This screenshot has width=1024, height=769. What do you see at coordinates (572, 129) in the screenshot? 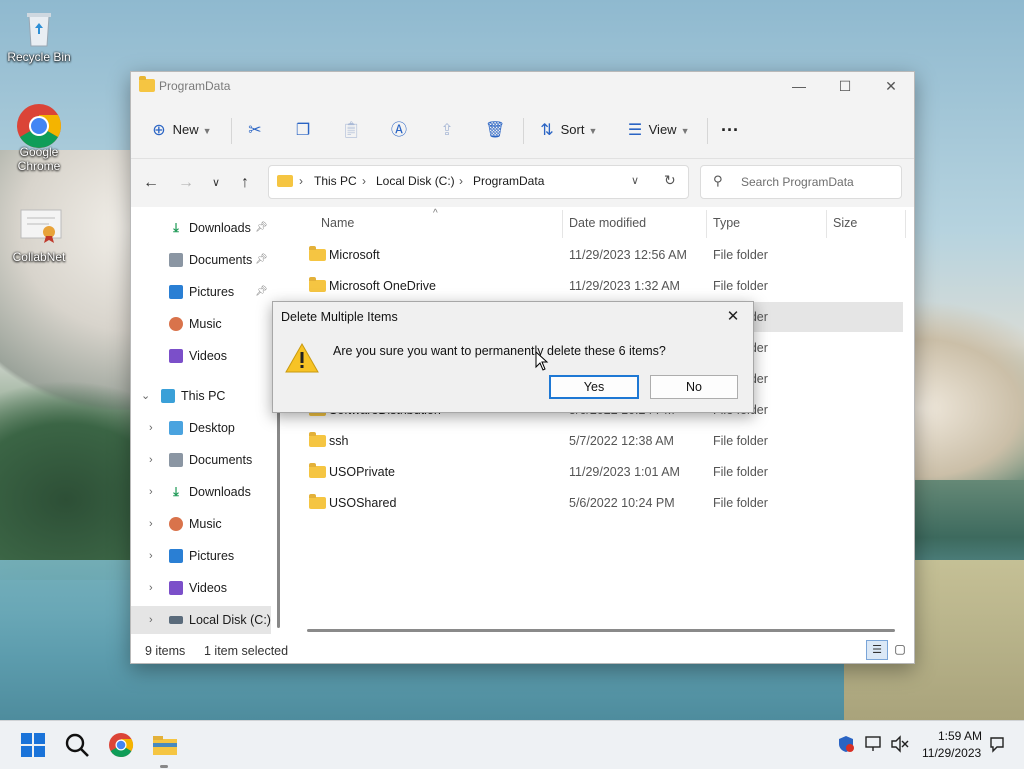
I see `sort-label: Sort` at bounding box center [572, 129].